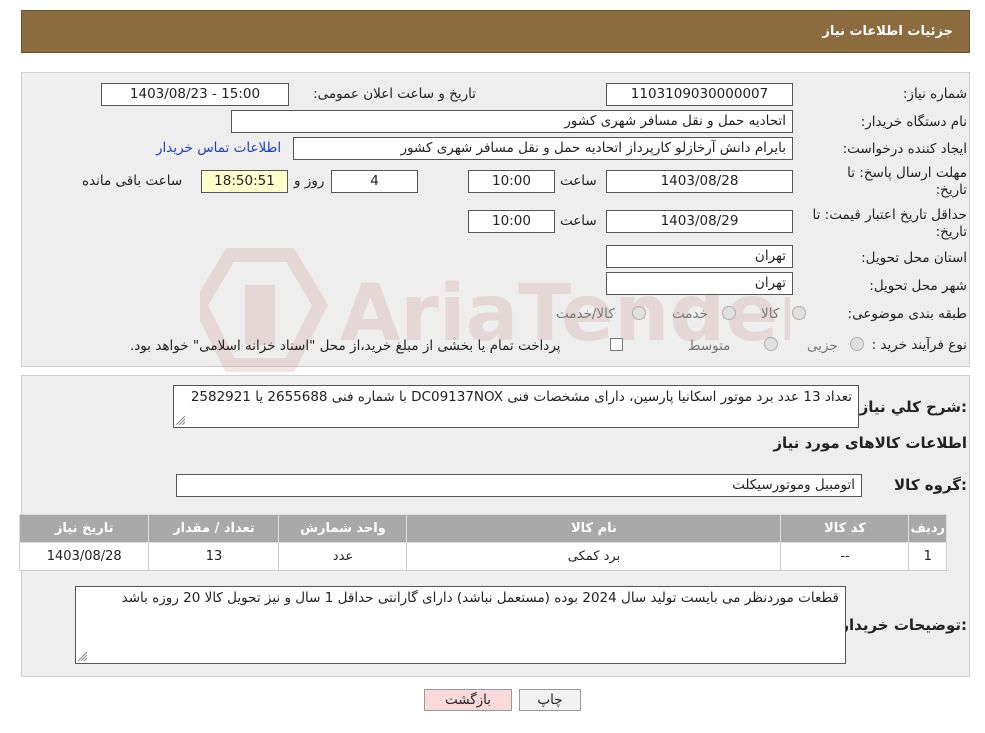 The height and width of the screenshot is (733, 985). I want to click on category-option-goods-service: کالا/خدمت, so click(585, 314).